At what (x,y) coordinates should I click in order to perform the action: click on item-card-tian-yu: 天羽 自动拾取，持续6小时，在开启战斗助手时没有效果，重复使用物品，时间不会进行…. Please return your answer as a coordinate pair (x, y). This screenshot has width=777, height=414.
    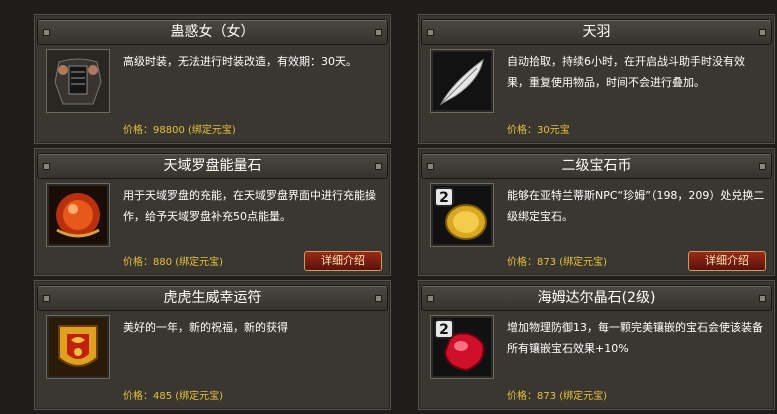
    Looking at the image, I should click on (596, 79).